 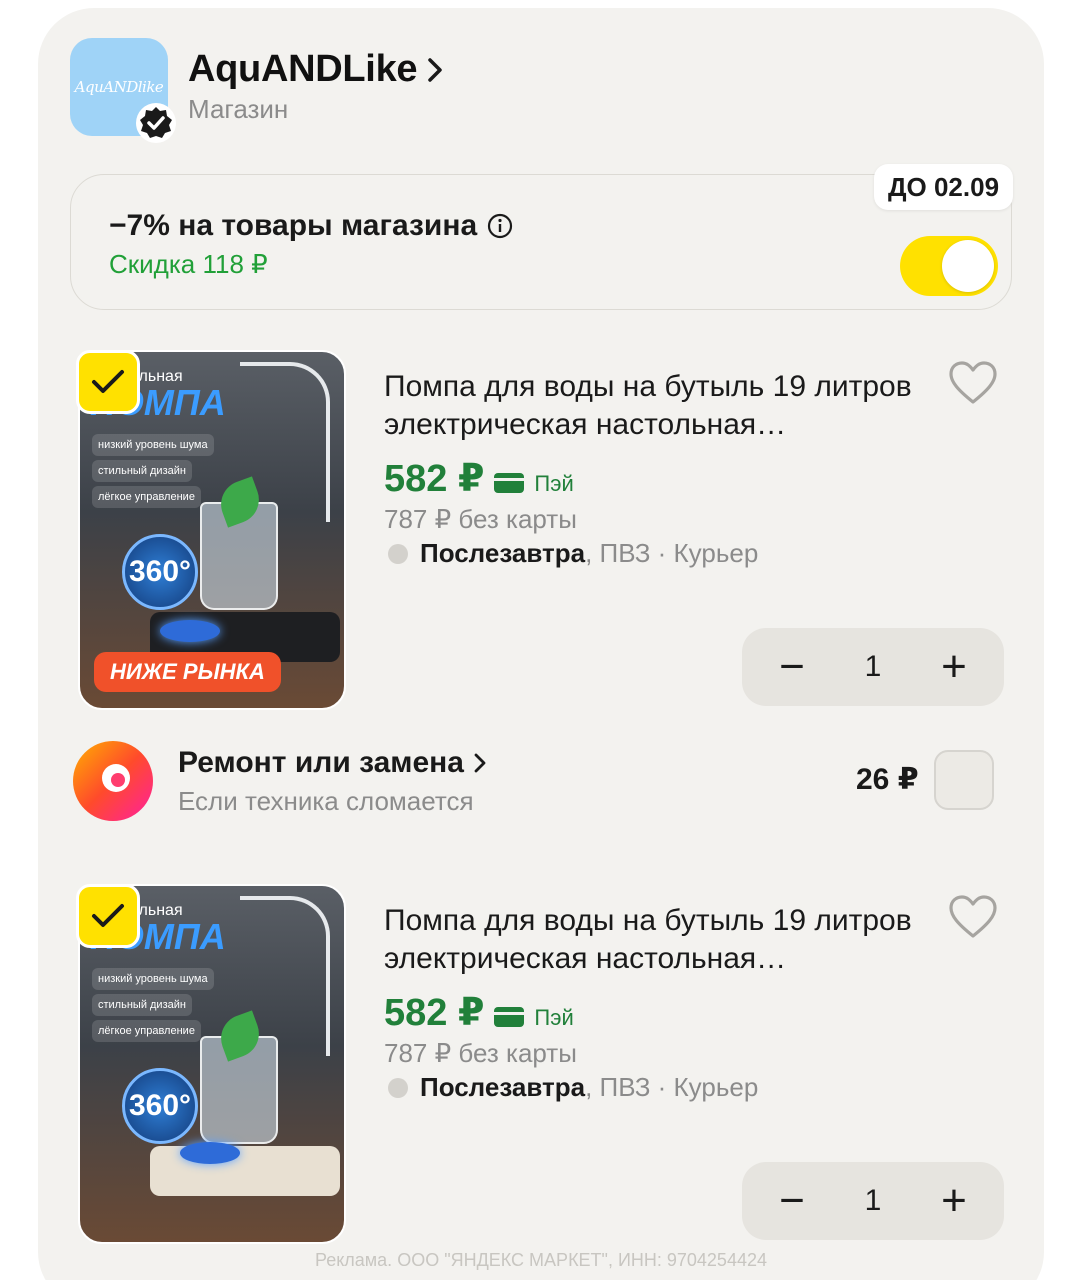 What do you see at coordinates (238, 109) in the screenshot?
I see `store-subtitle: Магазин` at bounding box center [238, 109].